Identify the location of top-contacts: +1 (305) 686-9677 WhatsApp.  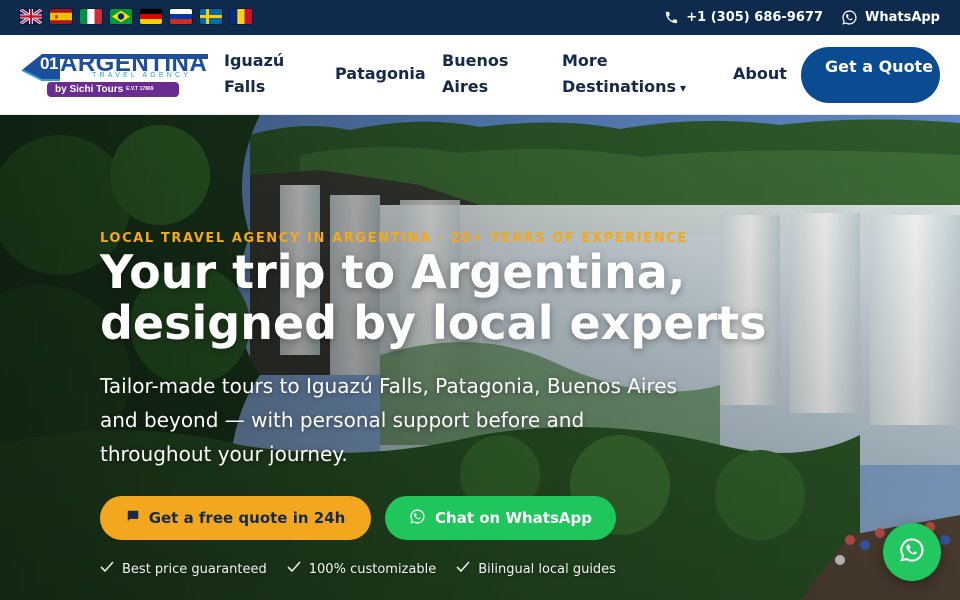
(802, 17).